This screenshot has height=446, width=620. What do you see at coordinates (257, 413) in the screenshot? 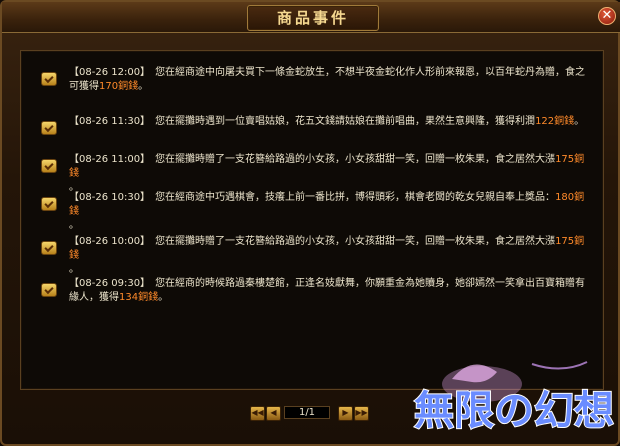
I see `first-page-button: ◀◀` at bounding box center [257, 413].